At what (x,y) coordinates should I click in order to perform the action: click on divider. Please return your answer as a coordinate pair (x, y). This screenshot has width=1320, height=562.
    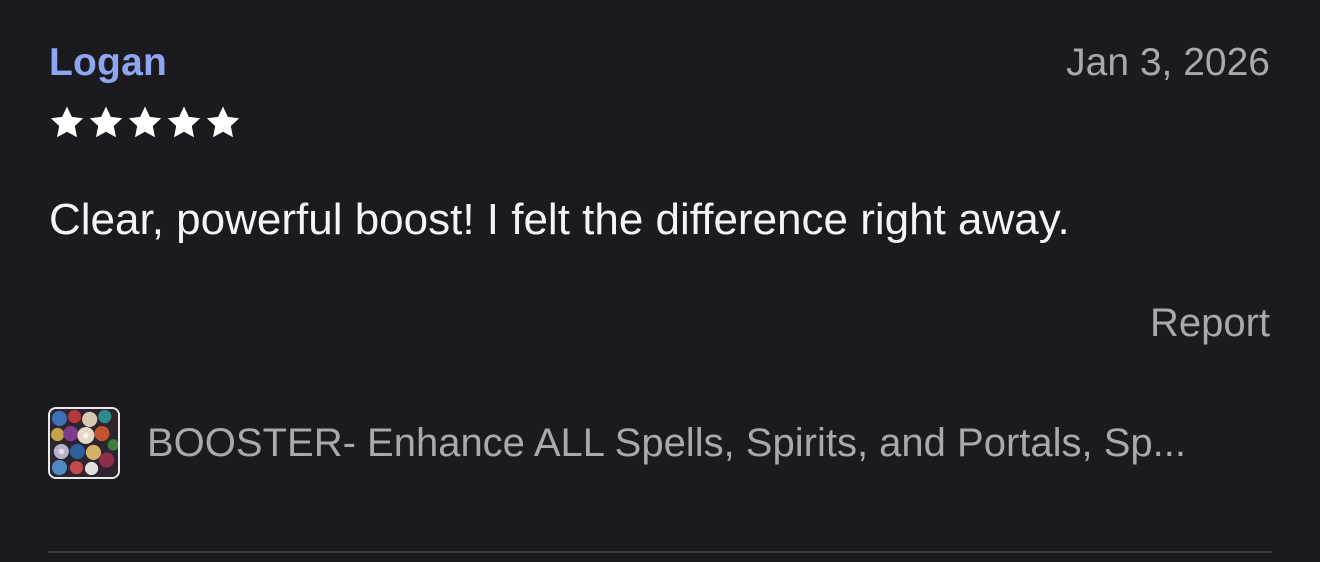
    Looking at the image, I should click on (660, 552).